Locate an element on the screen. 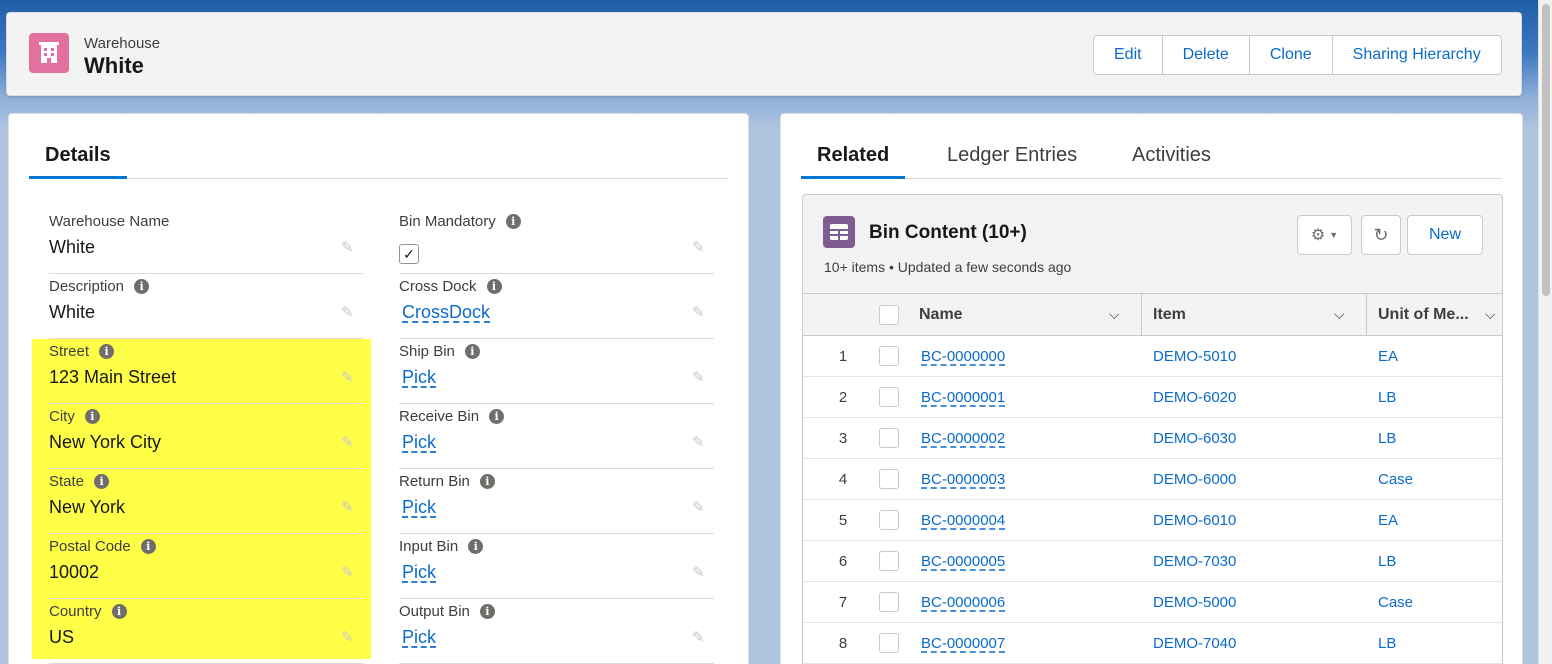 The width and height of the screenshot is (1552, 664). tab-ledger-entries: Ledger Entries is located at coordinates (1012, 161).